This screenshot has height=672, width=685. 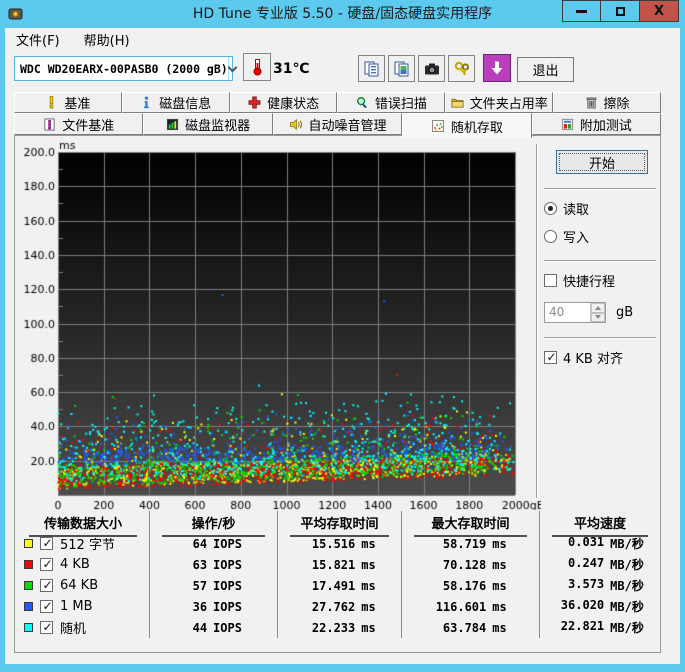 I want to click on capacity-unit-label: gB, so click(x=625, y=312).